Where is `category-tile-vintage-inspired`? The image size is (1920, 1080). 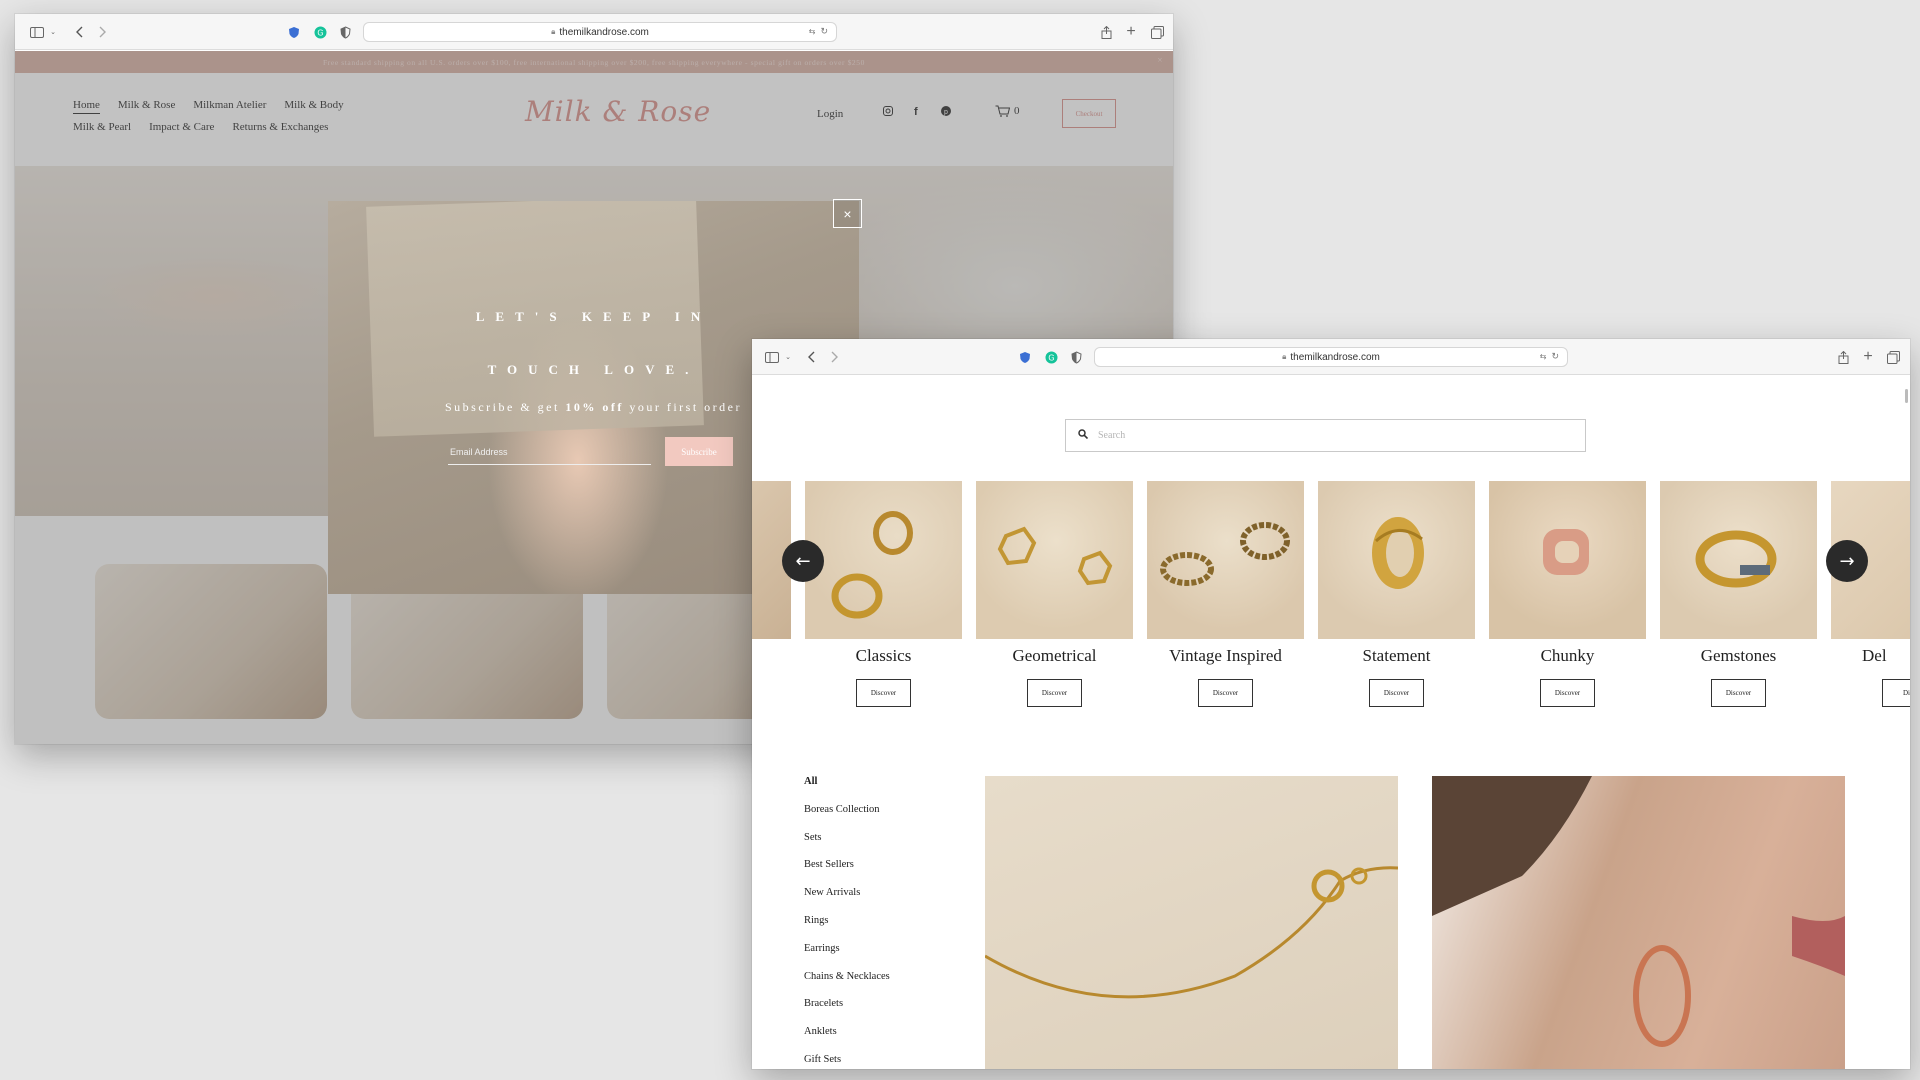
category-tile-vintage-inspired is located at coordinates (1225, 560).